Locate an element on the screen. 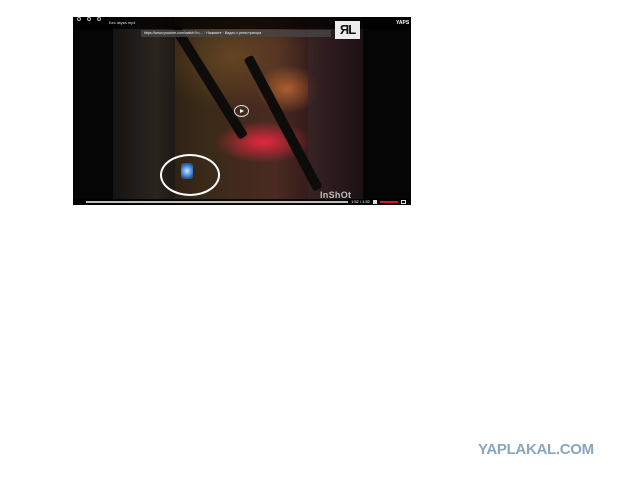 The width and height of the screenshot is (640, 480). volume-slider is located at coordinates (389, 202).